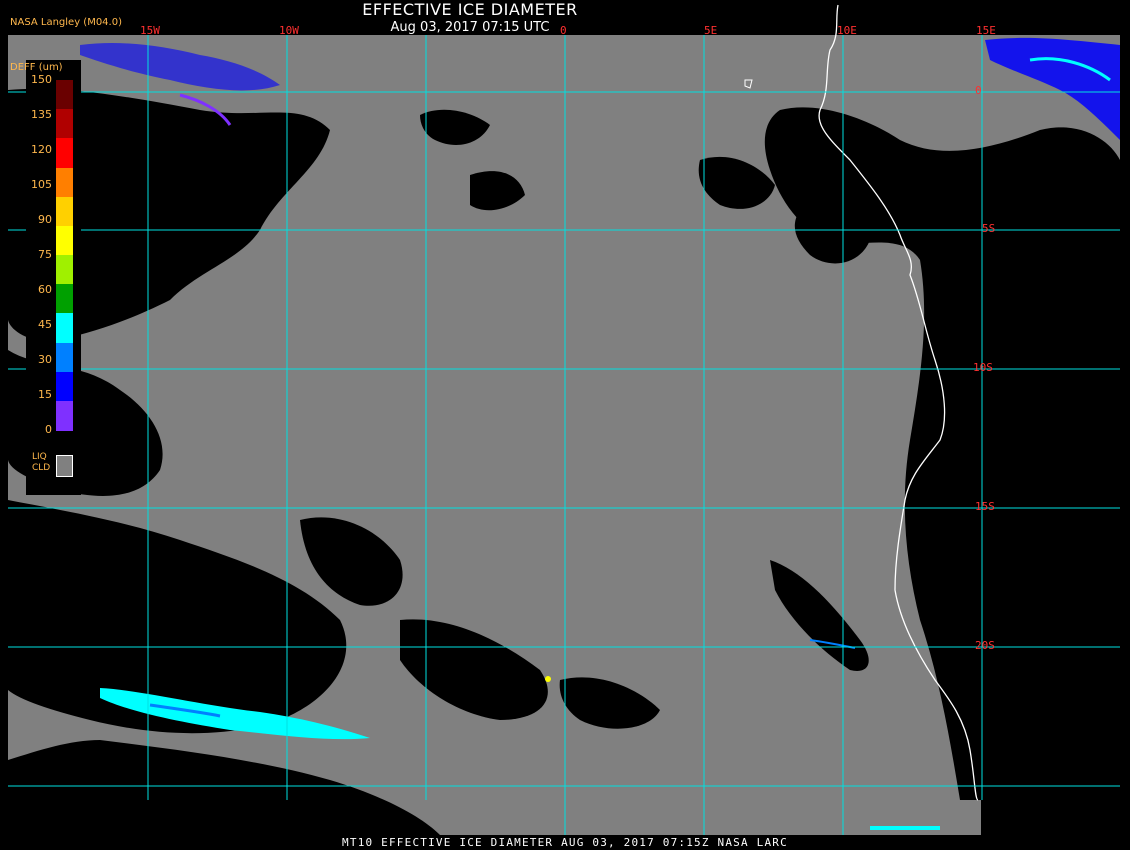 The width and height of the screenshot is (1130, 850). What do you see at coordinates (66, 22) in the screenshot?
I see `source-label: NASA Langley (M04.0)` at bounding box center [66, 22].